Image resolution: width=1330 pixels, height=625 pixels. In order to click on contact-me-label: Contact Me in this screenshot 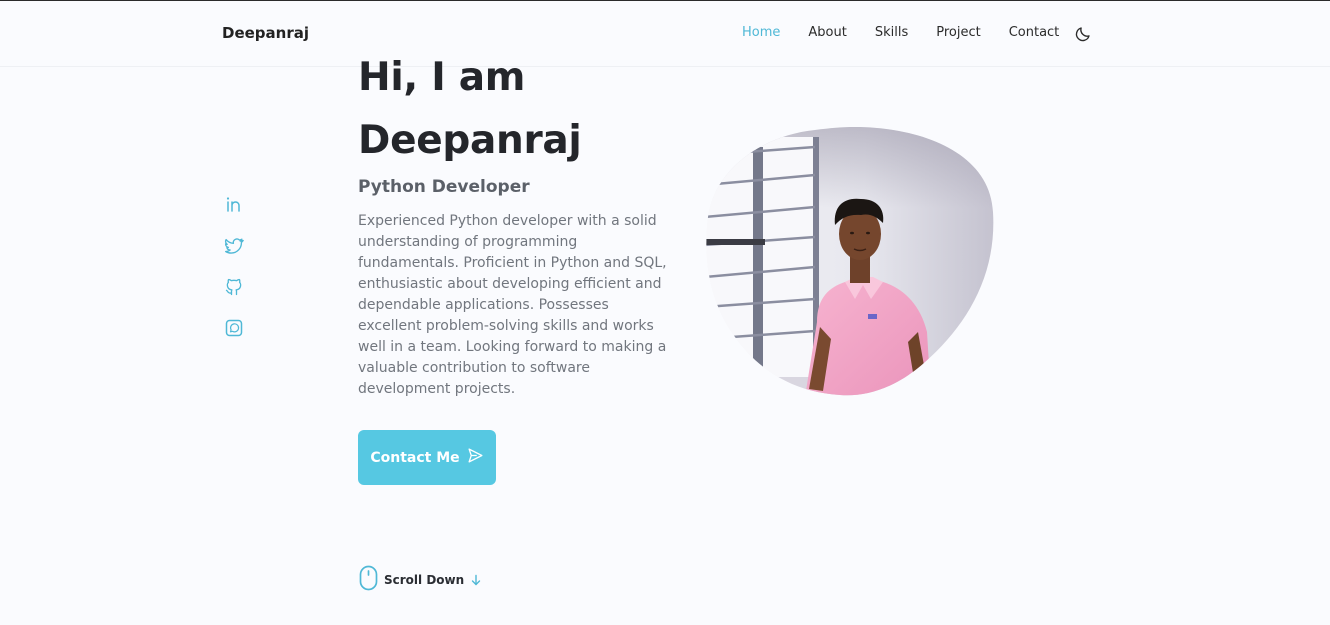, I will do `click(415, 457)`.